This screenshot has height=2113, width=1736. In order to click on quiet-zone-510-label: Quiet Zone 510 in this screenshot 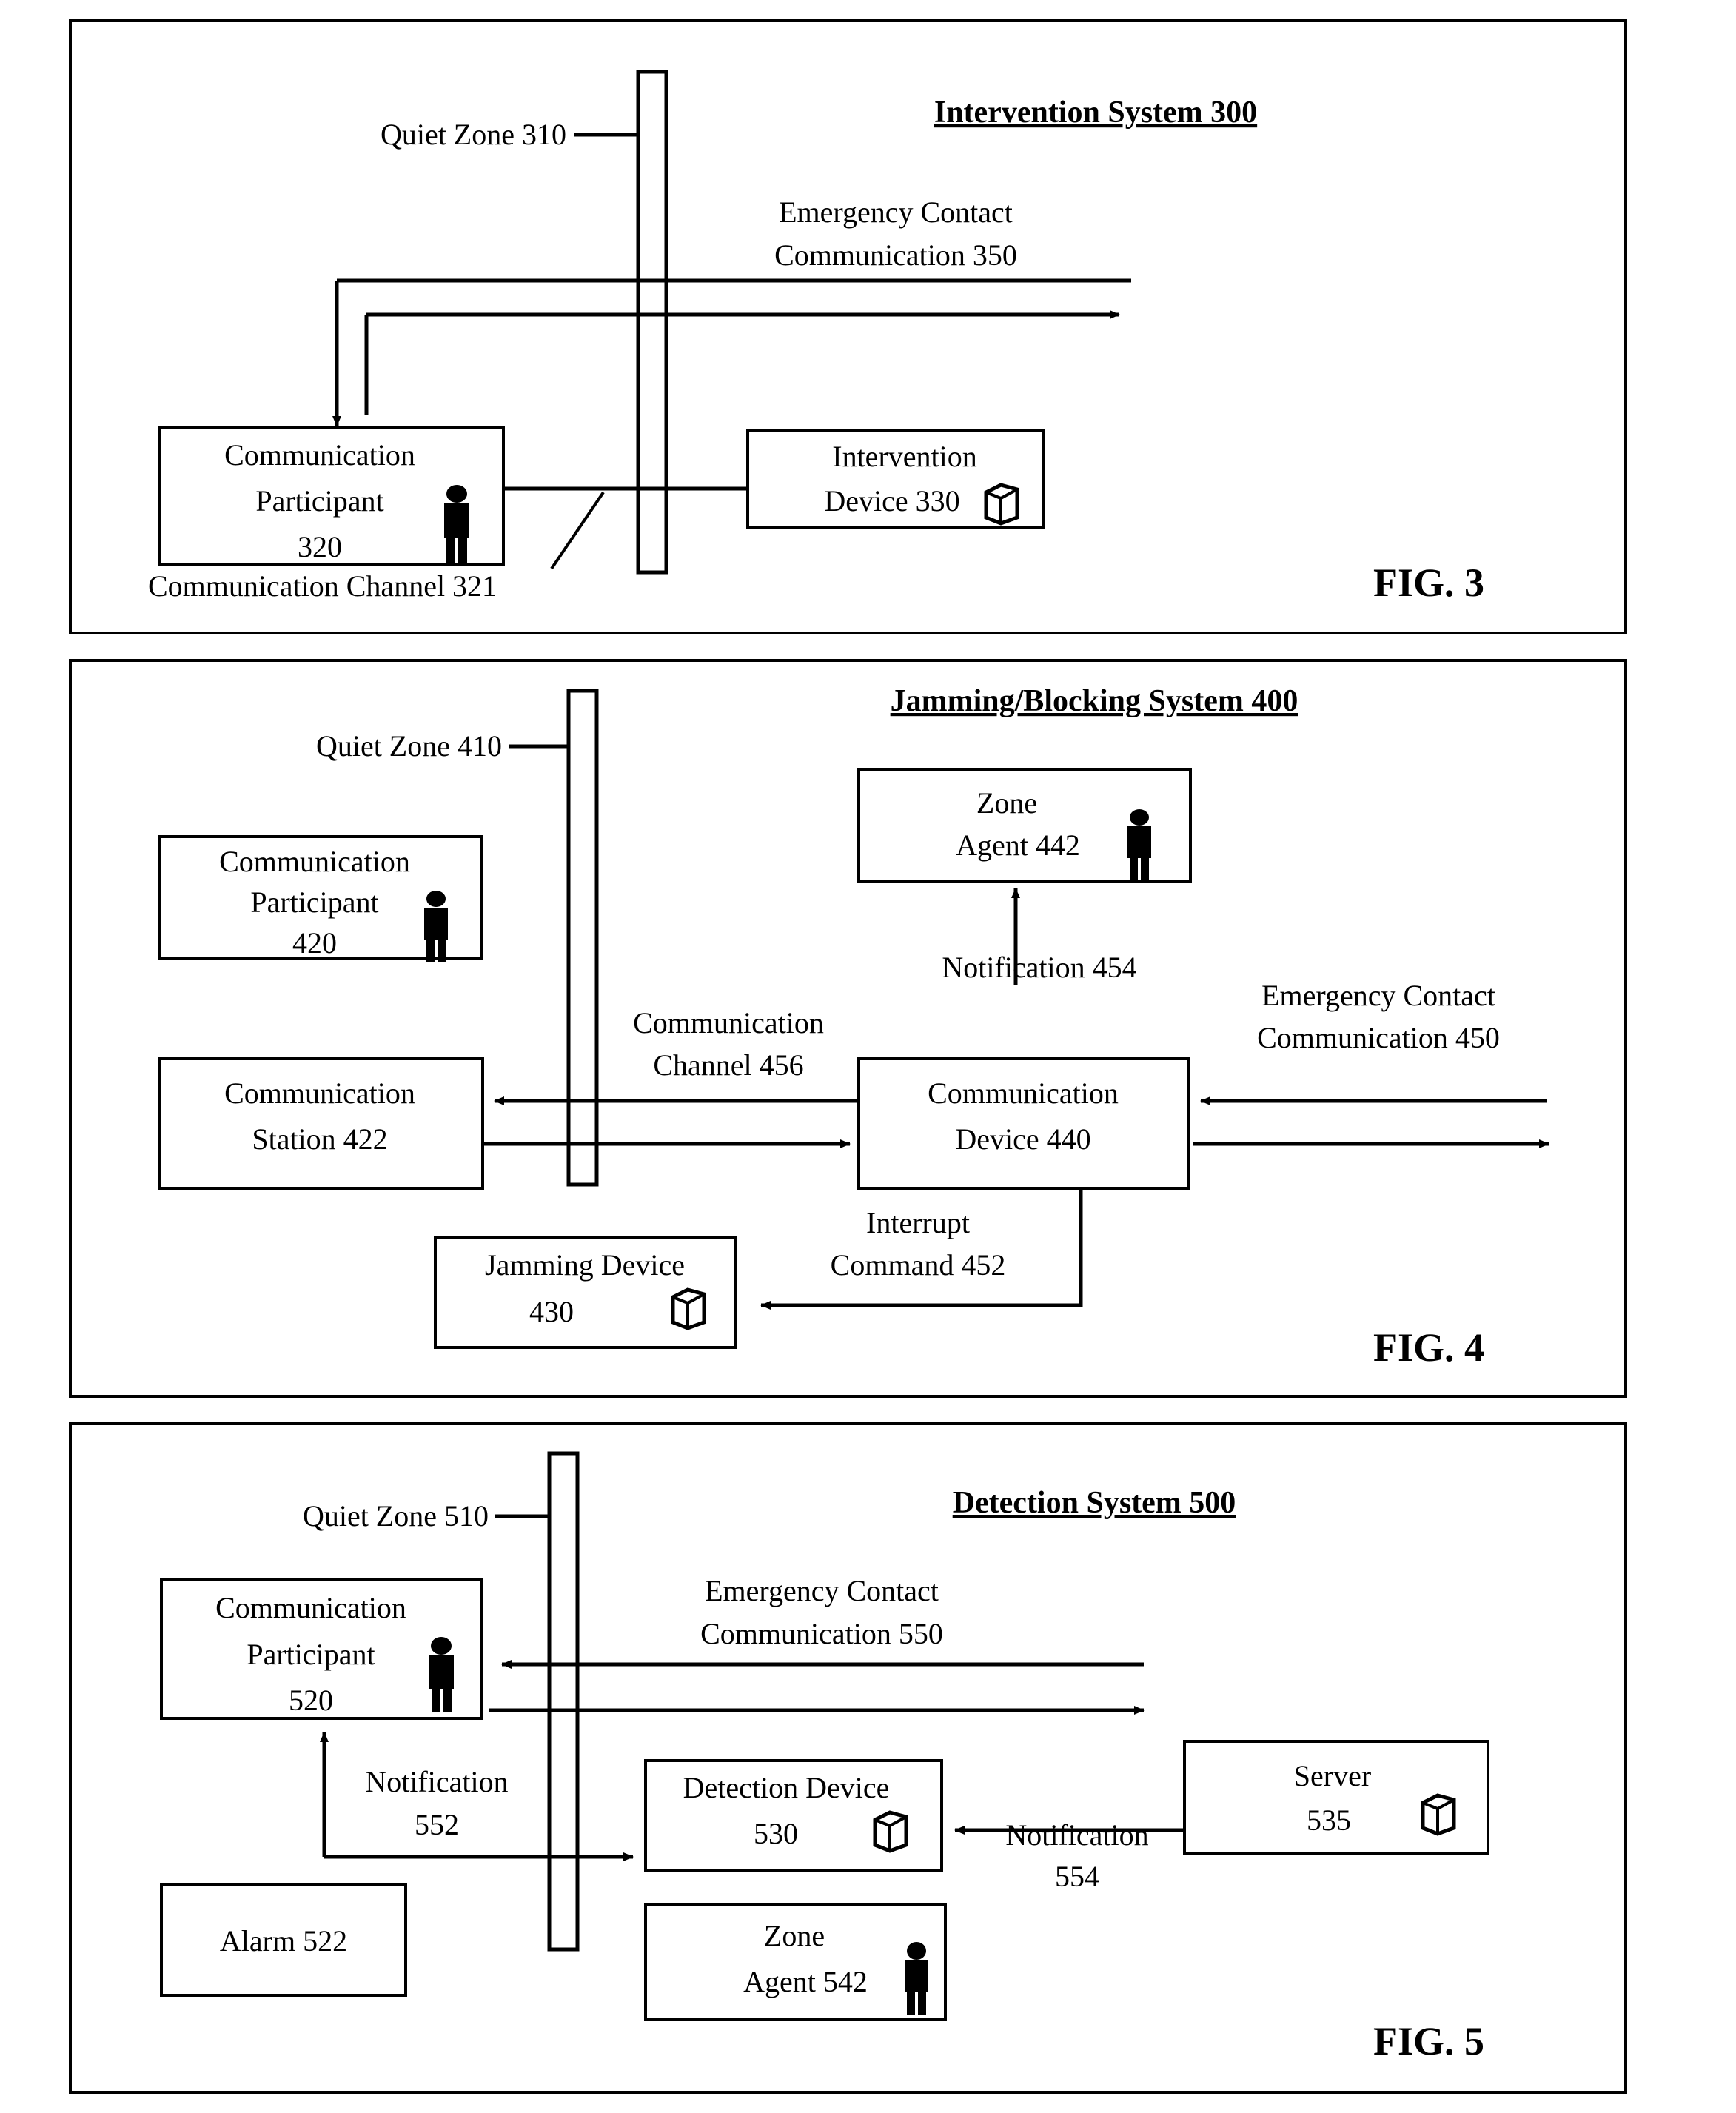, I will do `click(396, 1516)`.